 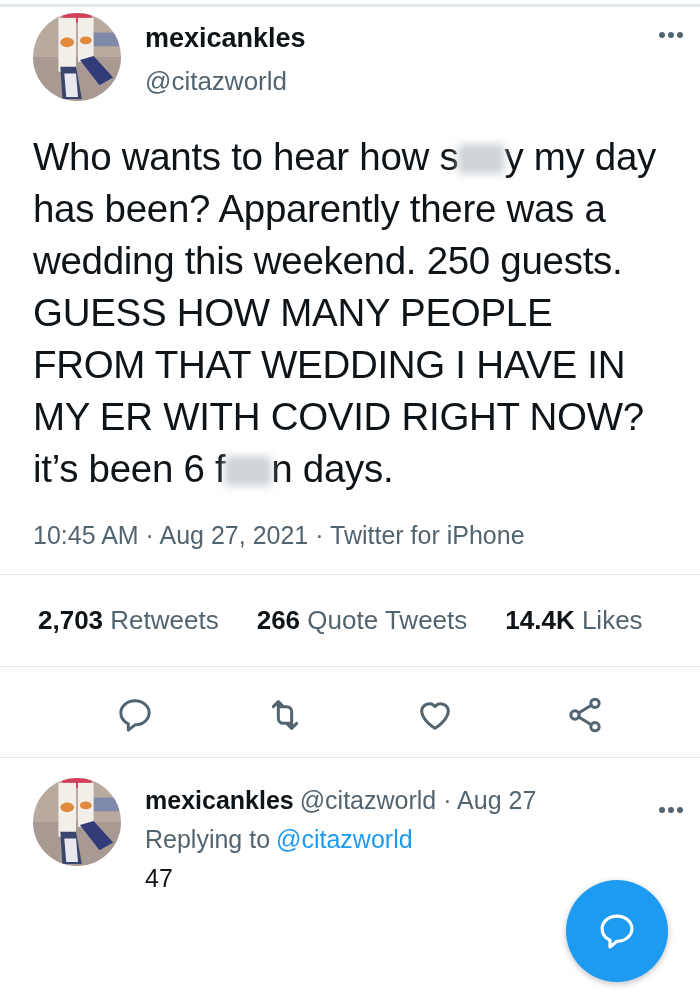 What do you see at coordinates (418, 800) in the screenshot?
I see `reply-meta: @citazworld · Aug 27` at bounding box center [418, 800].